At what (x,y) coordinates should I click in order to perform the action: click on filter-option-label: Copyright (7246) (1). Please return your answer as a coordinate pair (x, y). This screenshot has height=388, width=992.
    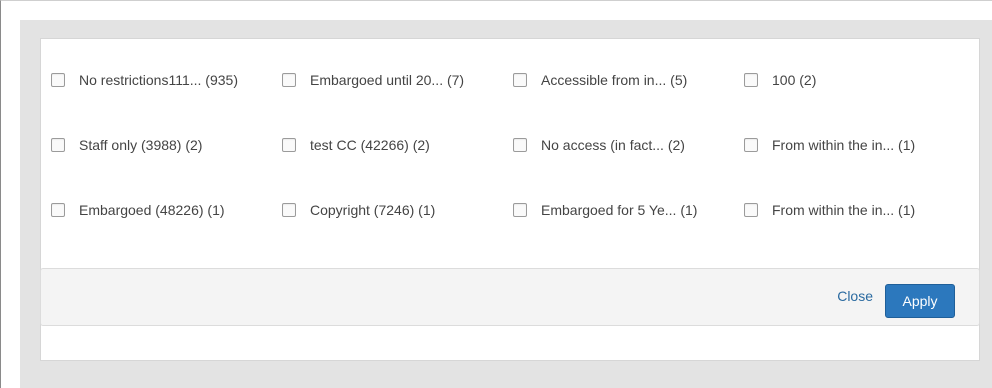
    Looking at the image, I should click on (373, 210).